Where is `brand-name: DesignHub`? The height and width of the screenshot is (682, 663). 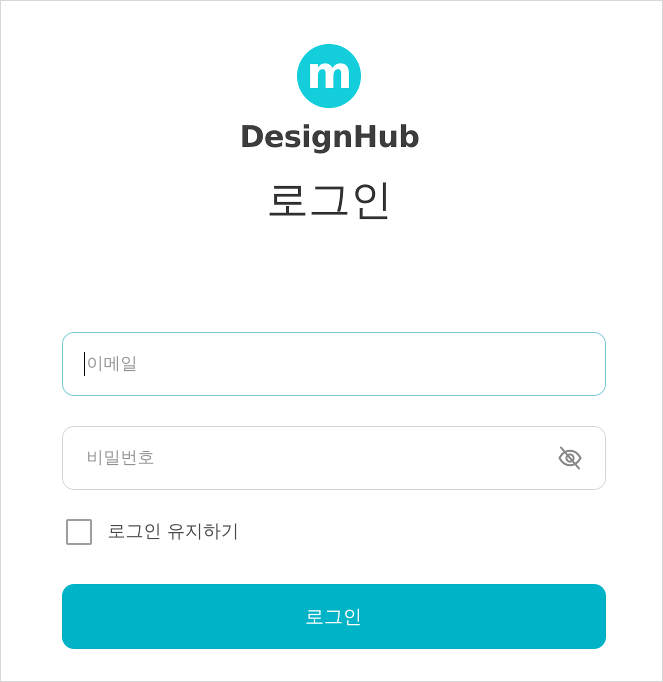 brand-name: DesignHub is located at coordinates (330, 138).